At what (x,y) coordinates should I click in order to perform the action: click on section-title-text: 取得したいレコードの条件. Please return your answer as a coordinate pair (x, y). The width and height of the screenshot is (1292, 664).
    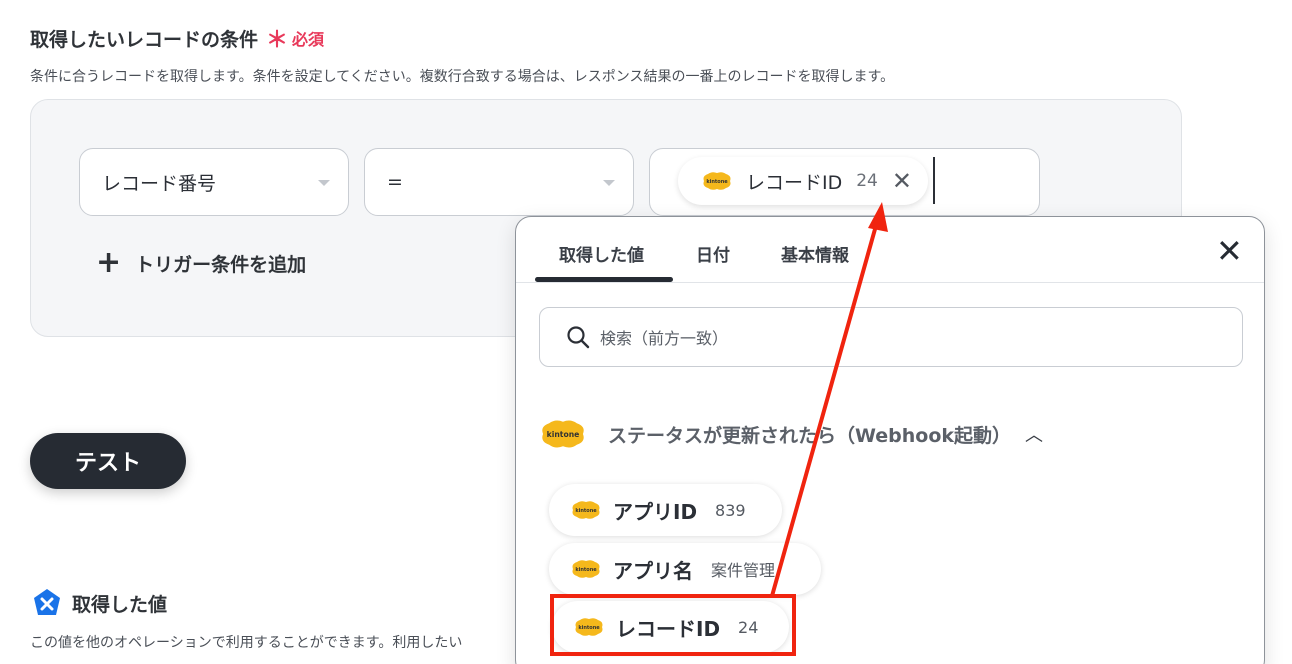
    Looking at the image, I should click on (144, 39).